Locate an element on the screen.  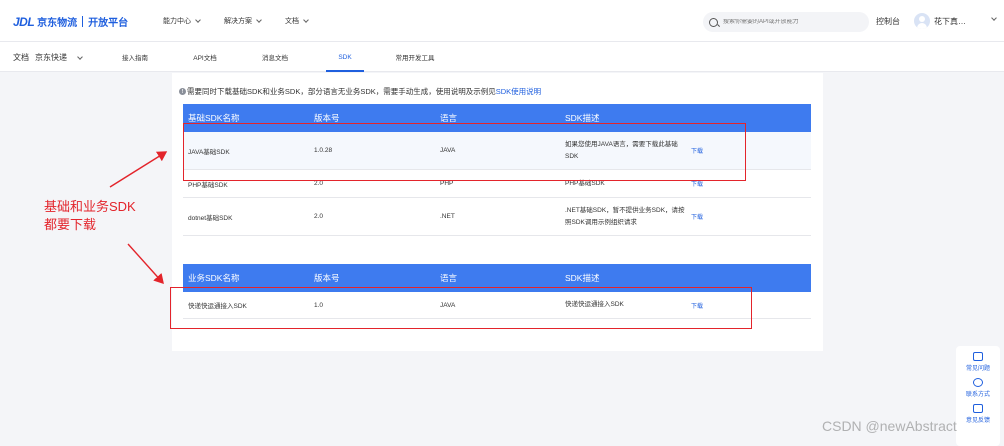
annotation-arrows is located at coordinates (138, 218).